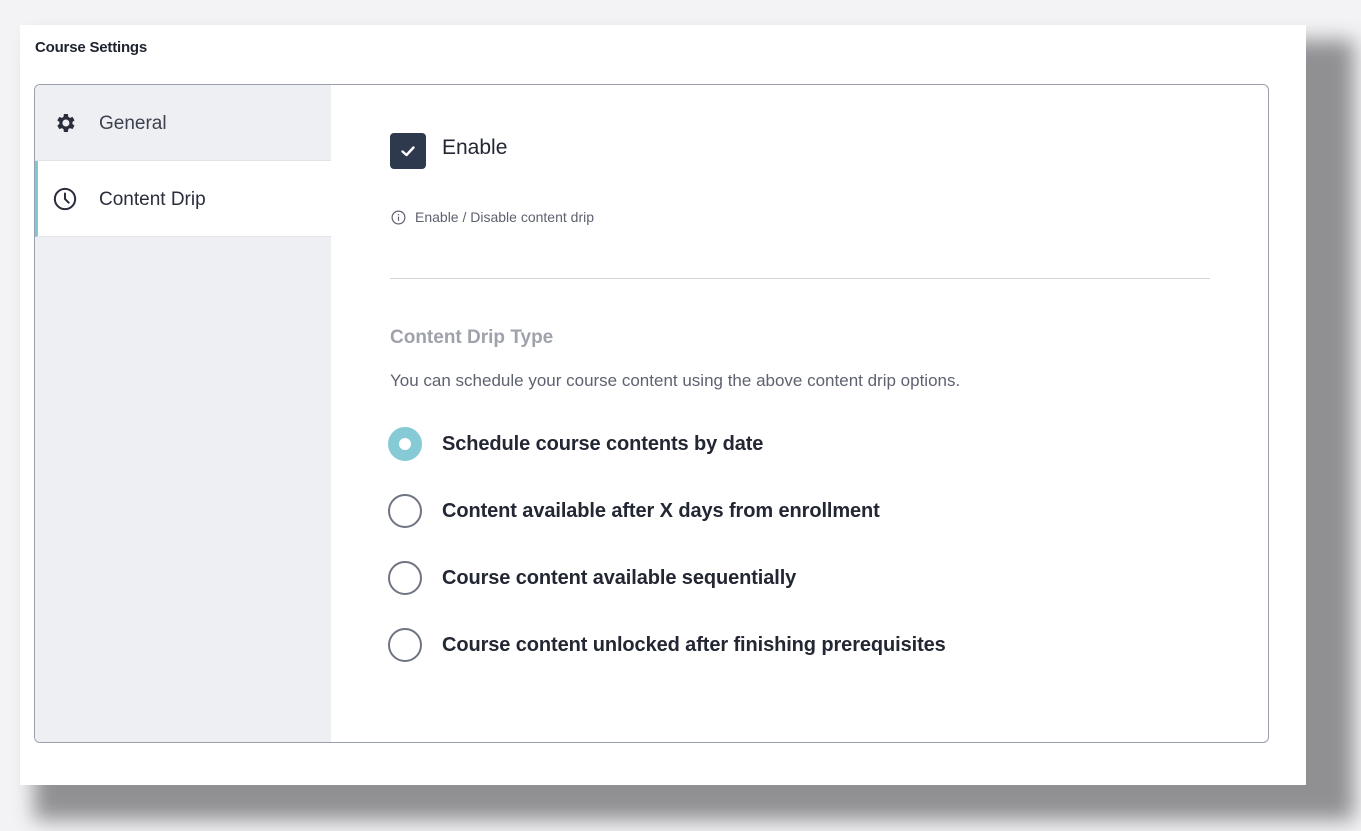 The width and height of the screenshot is (1361, 831). Describe the element at coordinates (405, 444) in the screenshot. I see `radio-selected` at that location.